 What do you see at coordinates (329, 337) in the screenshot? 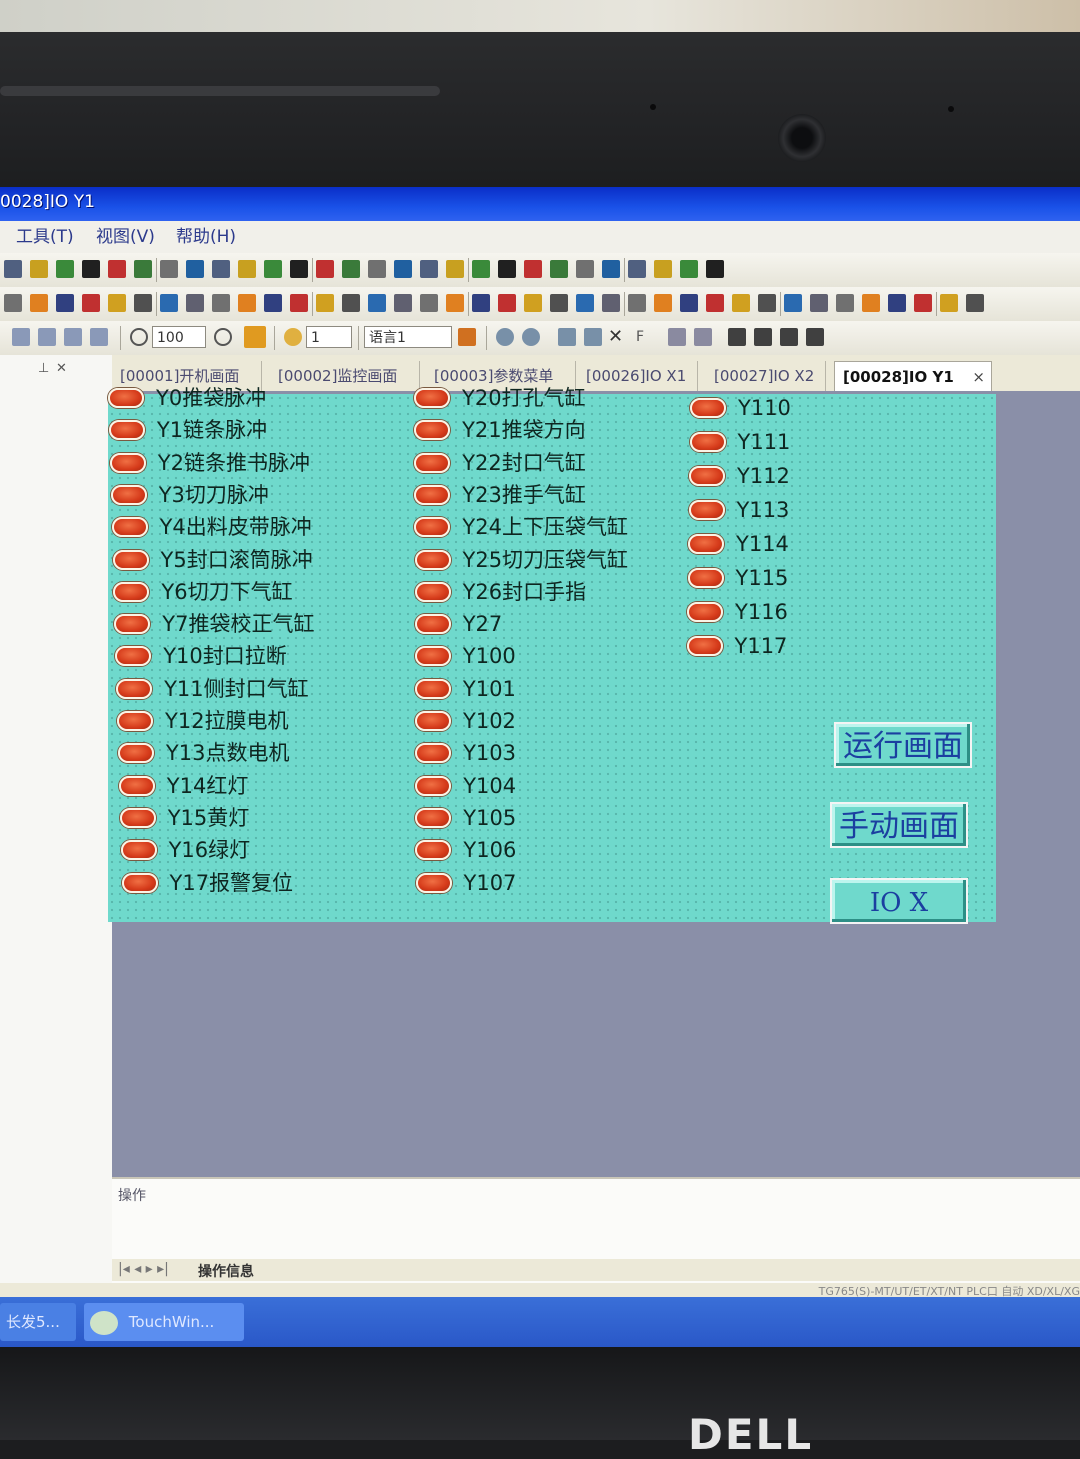
I see `count-select: 1` at bounding box center [329, 337].